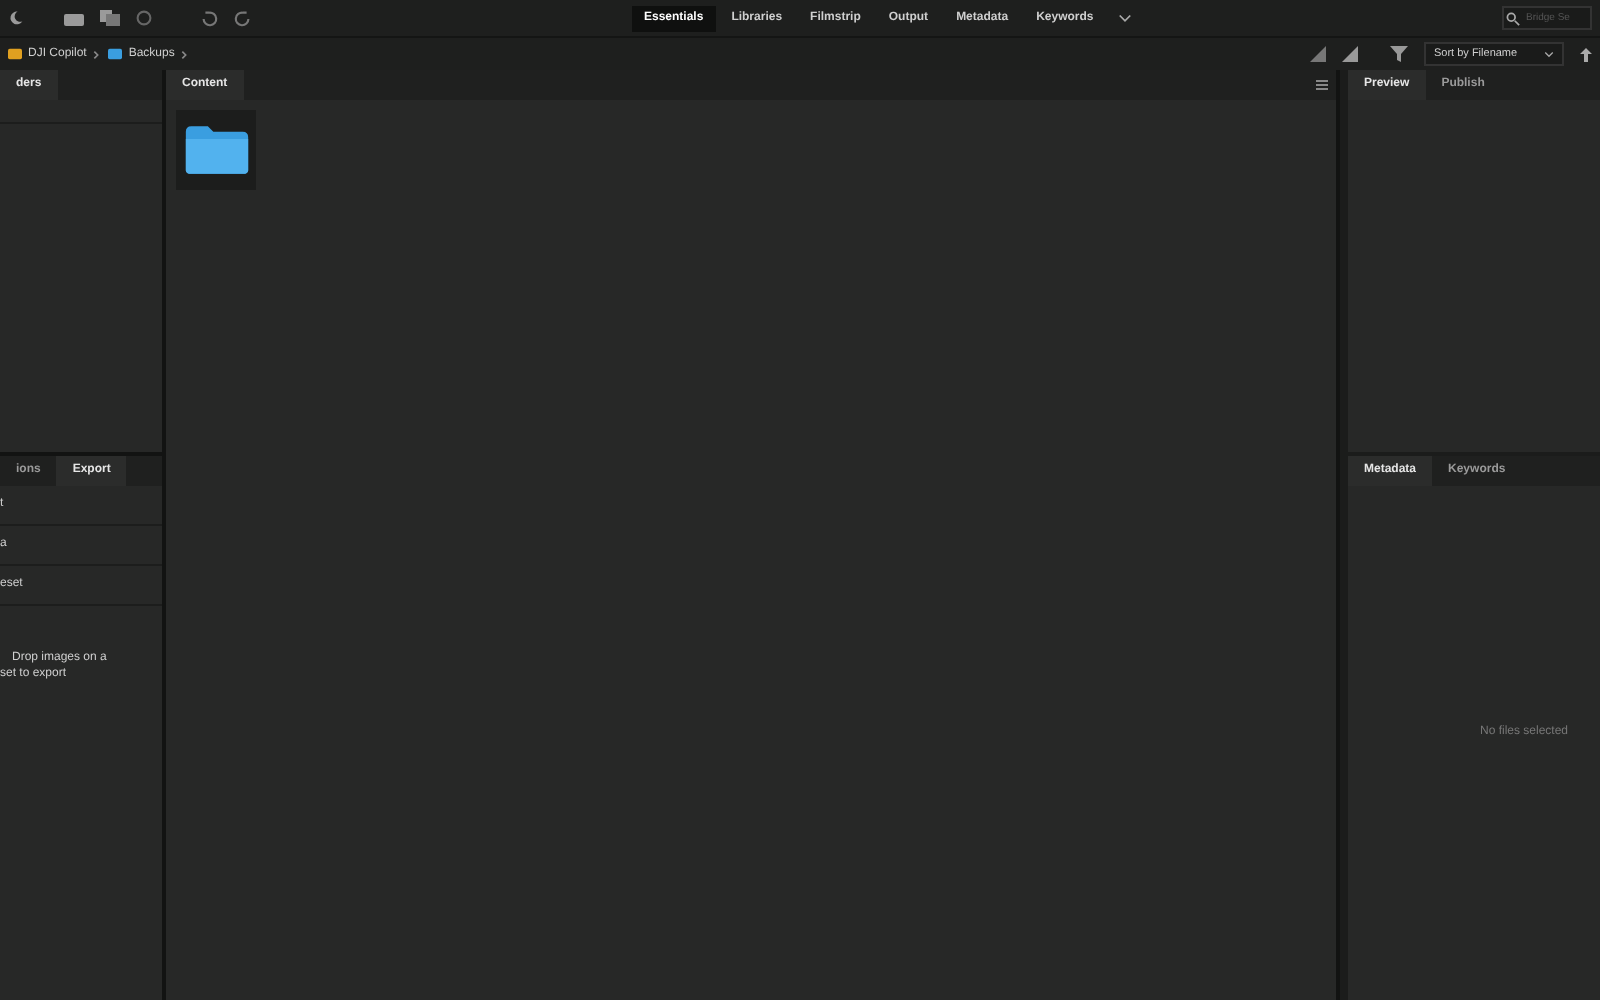  I want to click on menu-icon, so click(1322, 85).